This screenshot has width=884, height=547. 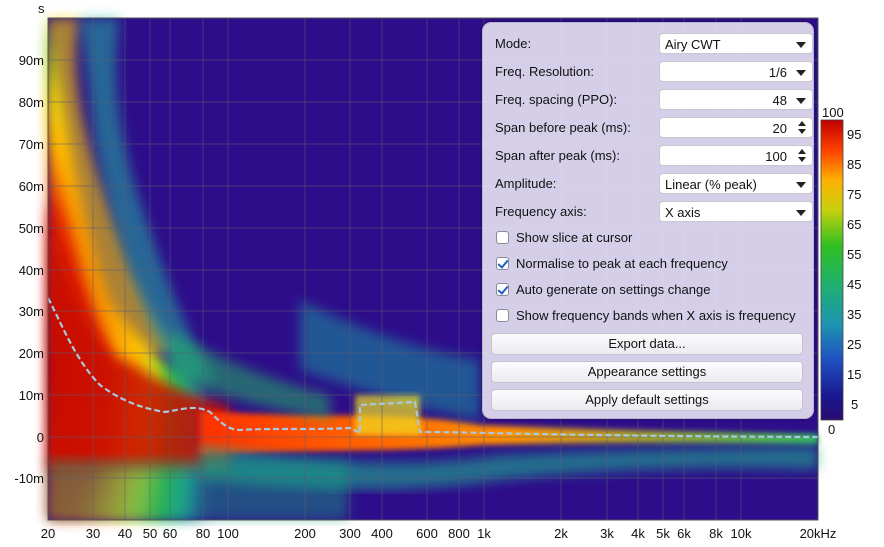 I want to click on freq-resolution-label: Freq. Resolution:, so click(x=544, y=71).